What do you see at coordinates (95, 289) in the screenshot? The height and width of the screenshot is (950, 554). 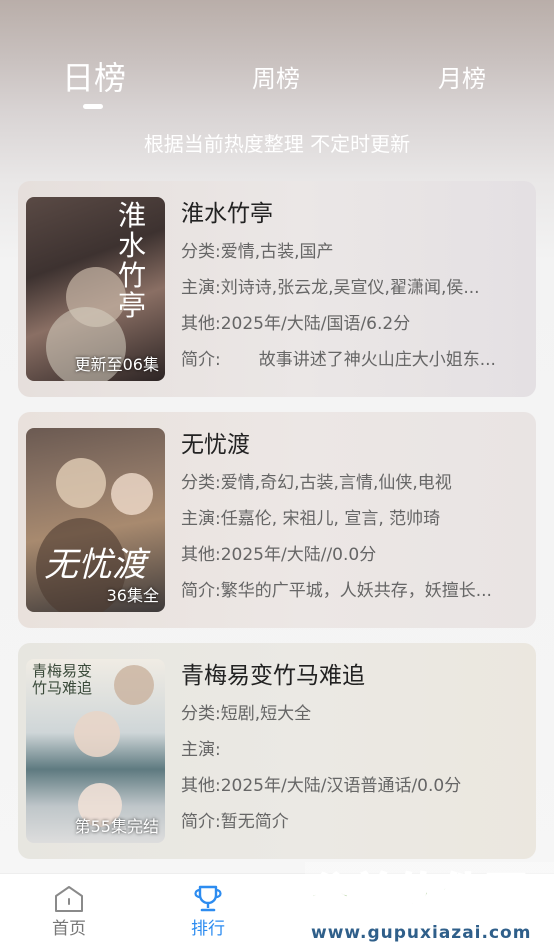 I see `poster-image: 淮水竹亭 更新至06集` at bounding box center [95, 289].